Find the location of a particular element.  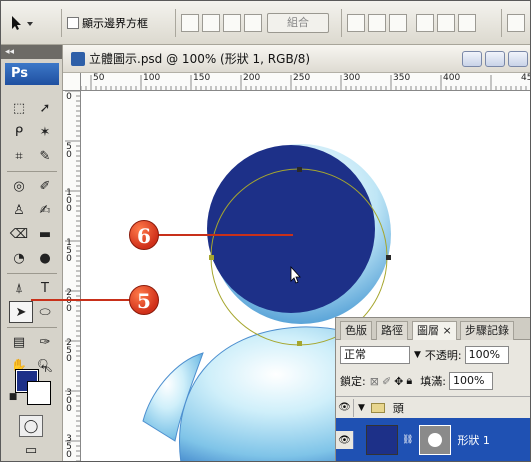

lock-all-icon: 🔒︎ is located at coordinates (409, 381).